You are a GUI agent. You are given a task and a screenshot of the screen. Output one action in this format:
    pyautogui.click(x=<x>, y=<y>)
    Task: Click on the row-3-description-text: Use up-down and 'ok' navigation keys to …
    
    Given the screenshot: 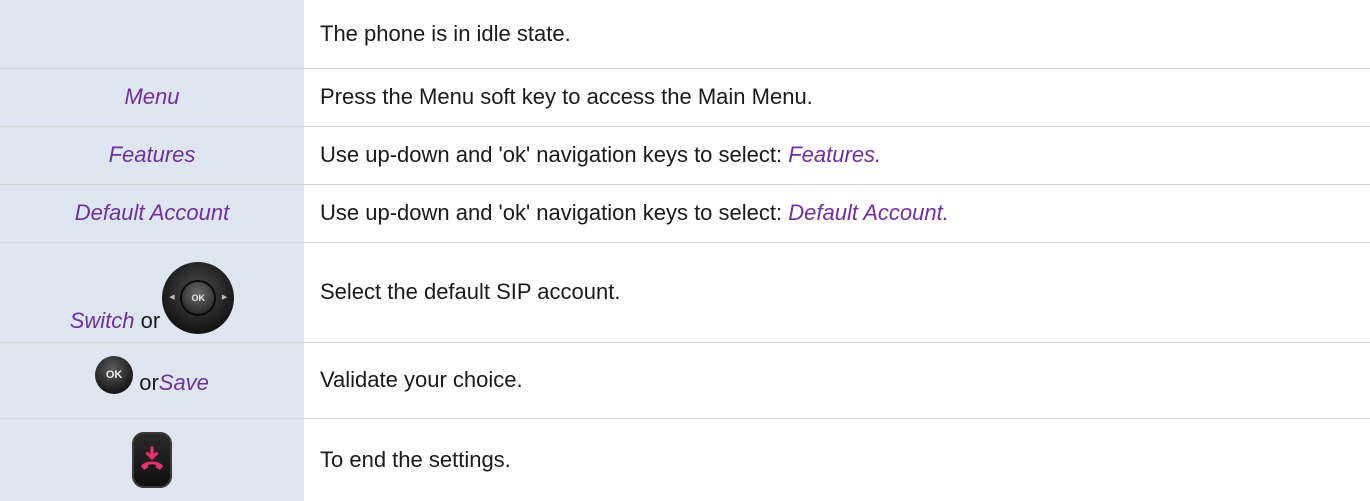 What is the action you would take?
    pyautogui.click(x=554, y=154)
    